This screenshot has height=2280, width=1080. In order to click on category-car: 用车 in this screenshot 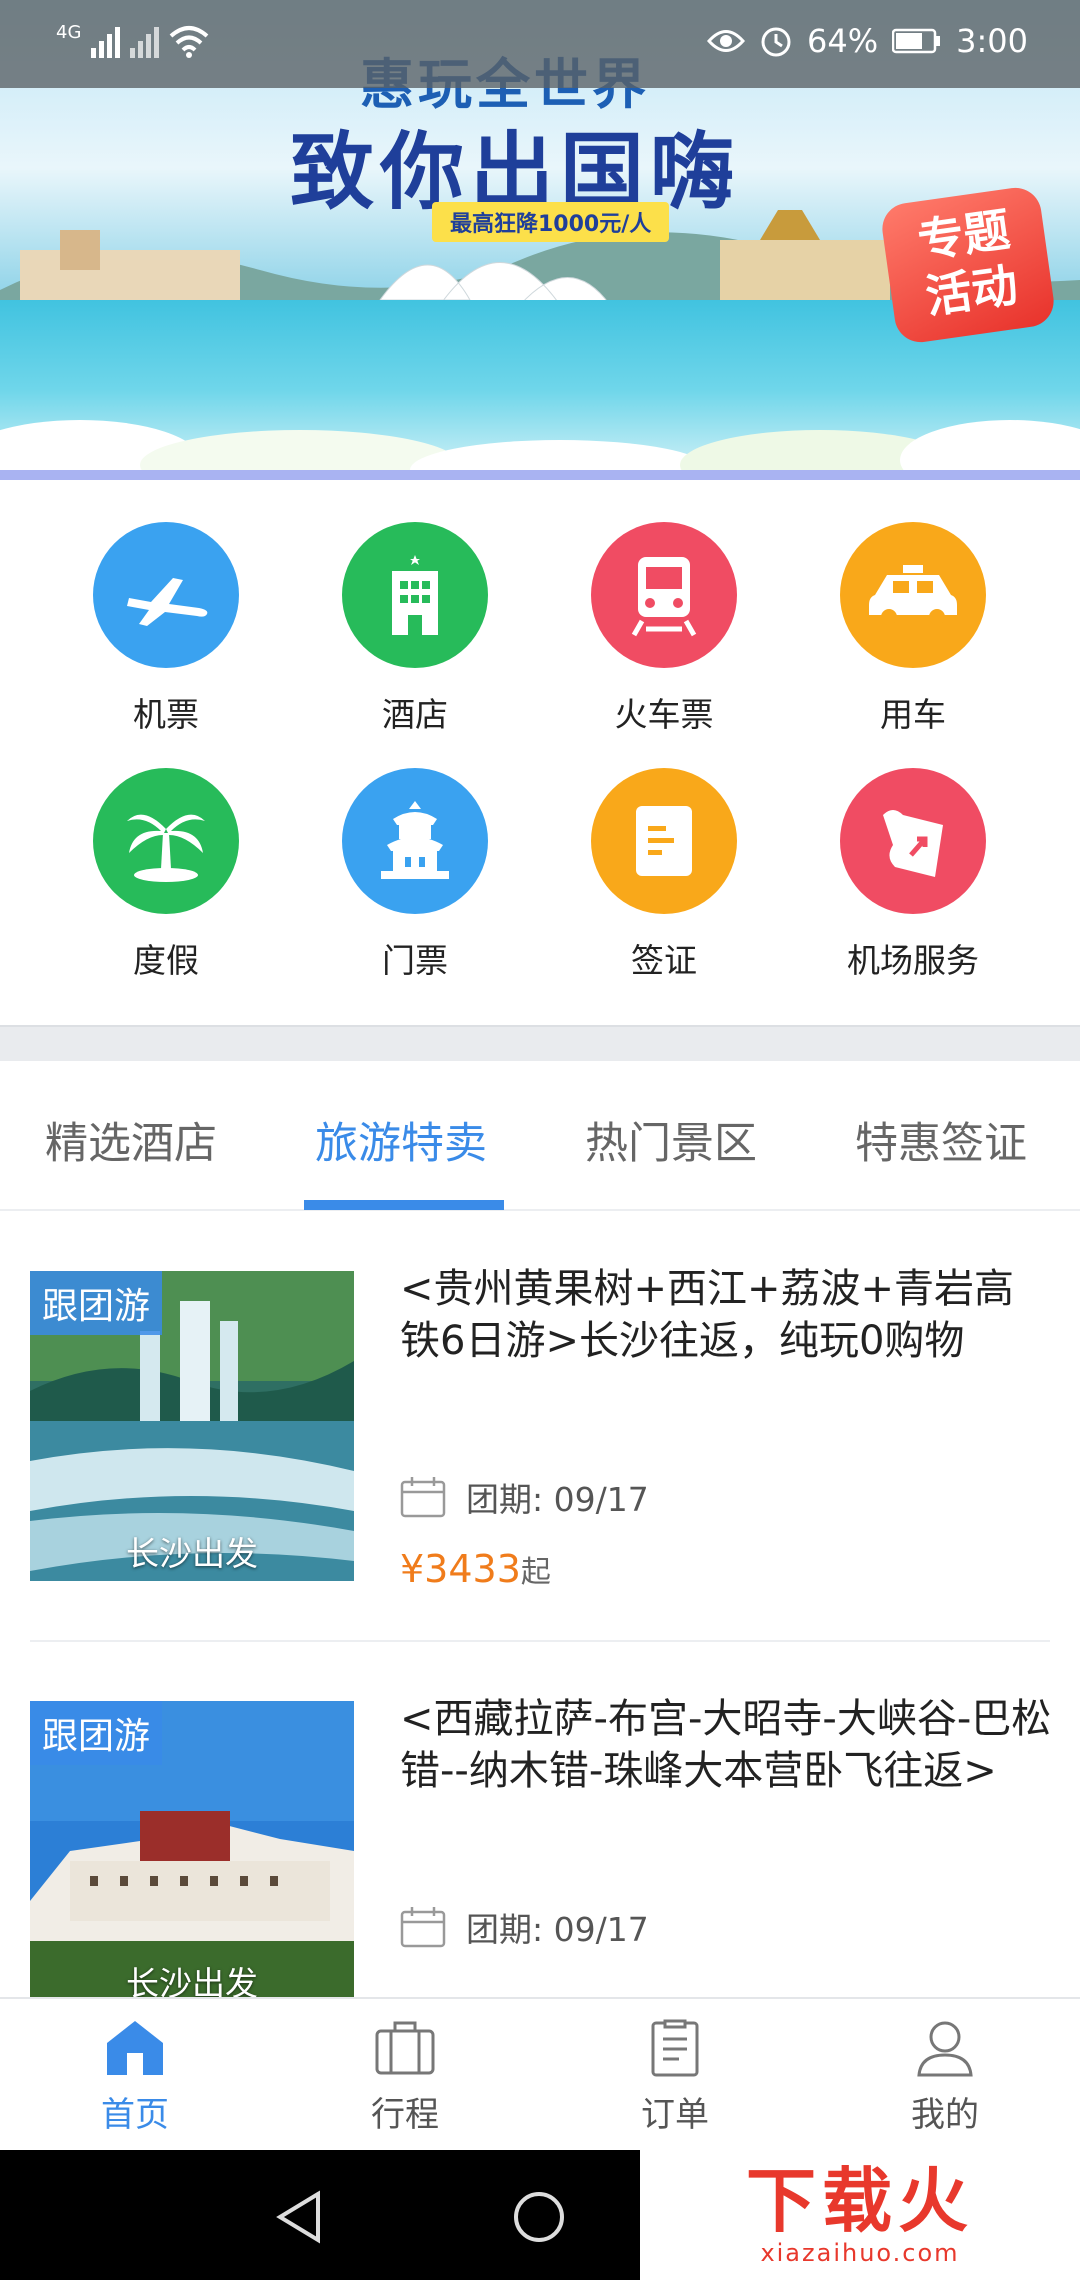, I will do `click(913, 629)`.